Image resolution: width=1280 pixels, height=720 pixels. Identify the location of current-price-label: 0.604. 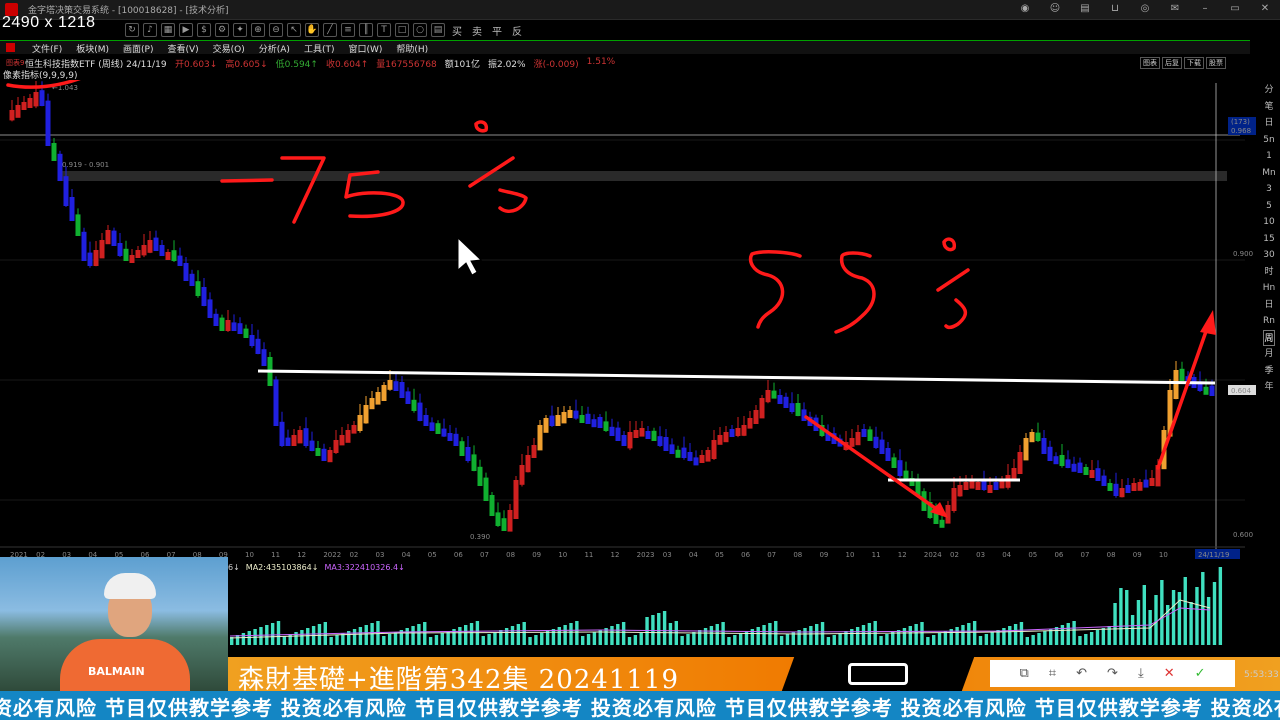
(1241, 391).